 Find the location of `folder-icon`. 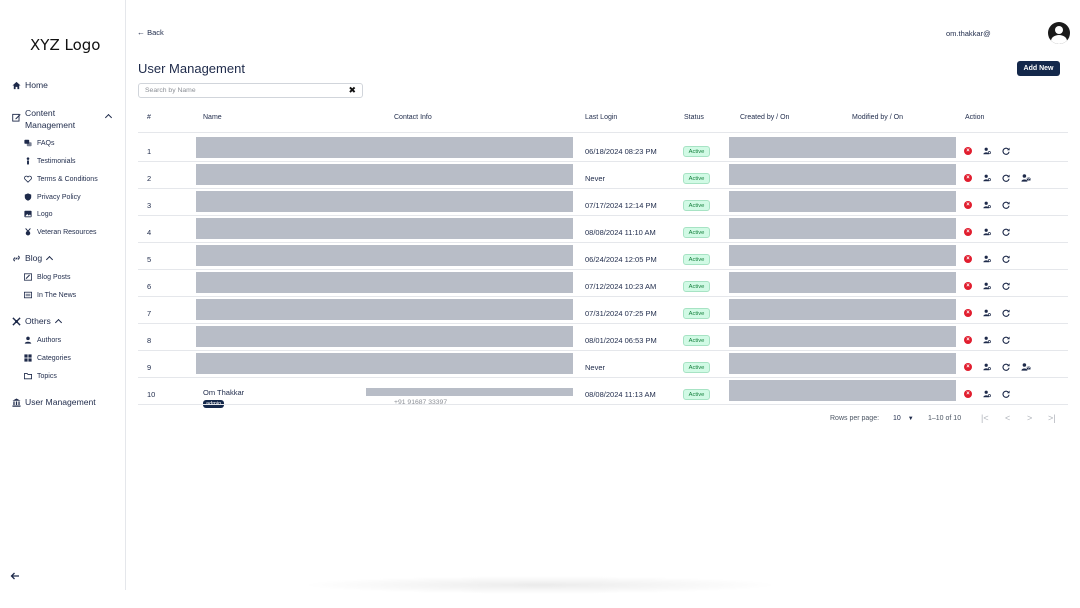

folder-icon is located at coordinates (28, 376).